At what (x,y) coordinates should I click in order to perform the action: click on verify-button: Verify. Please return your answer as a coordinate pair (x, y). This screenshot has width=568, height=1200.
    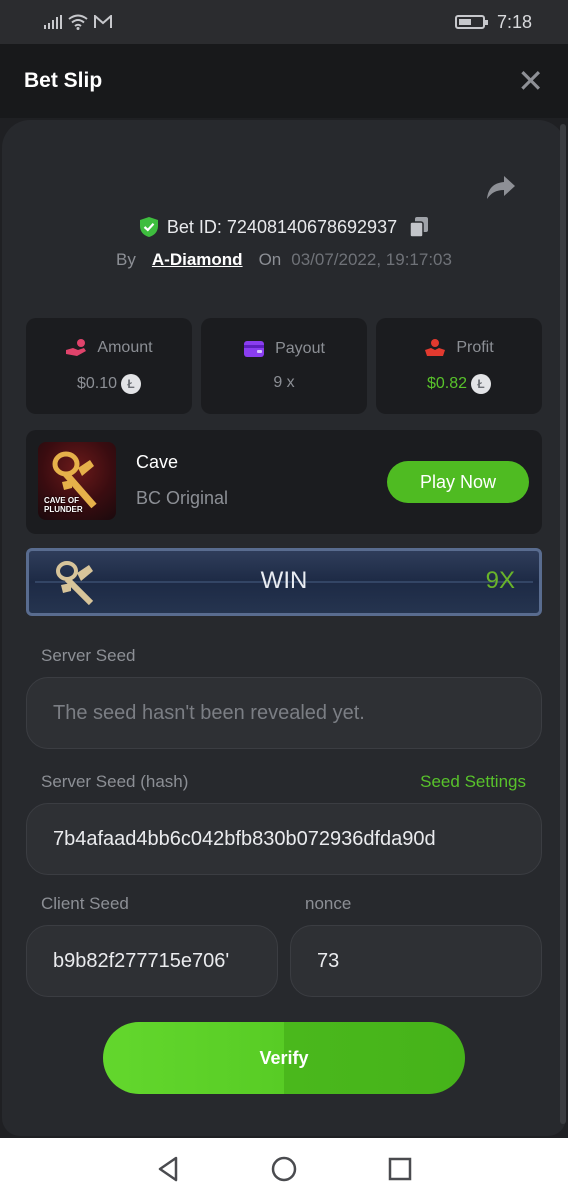
    Looking at the image, I should click on (284, 1058).